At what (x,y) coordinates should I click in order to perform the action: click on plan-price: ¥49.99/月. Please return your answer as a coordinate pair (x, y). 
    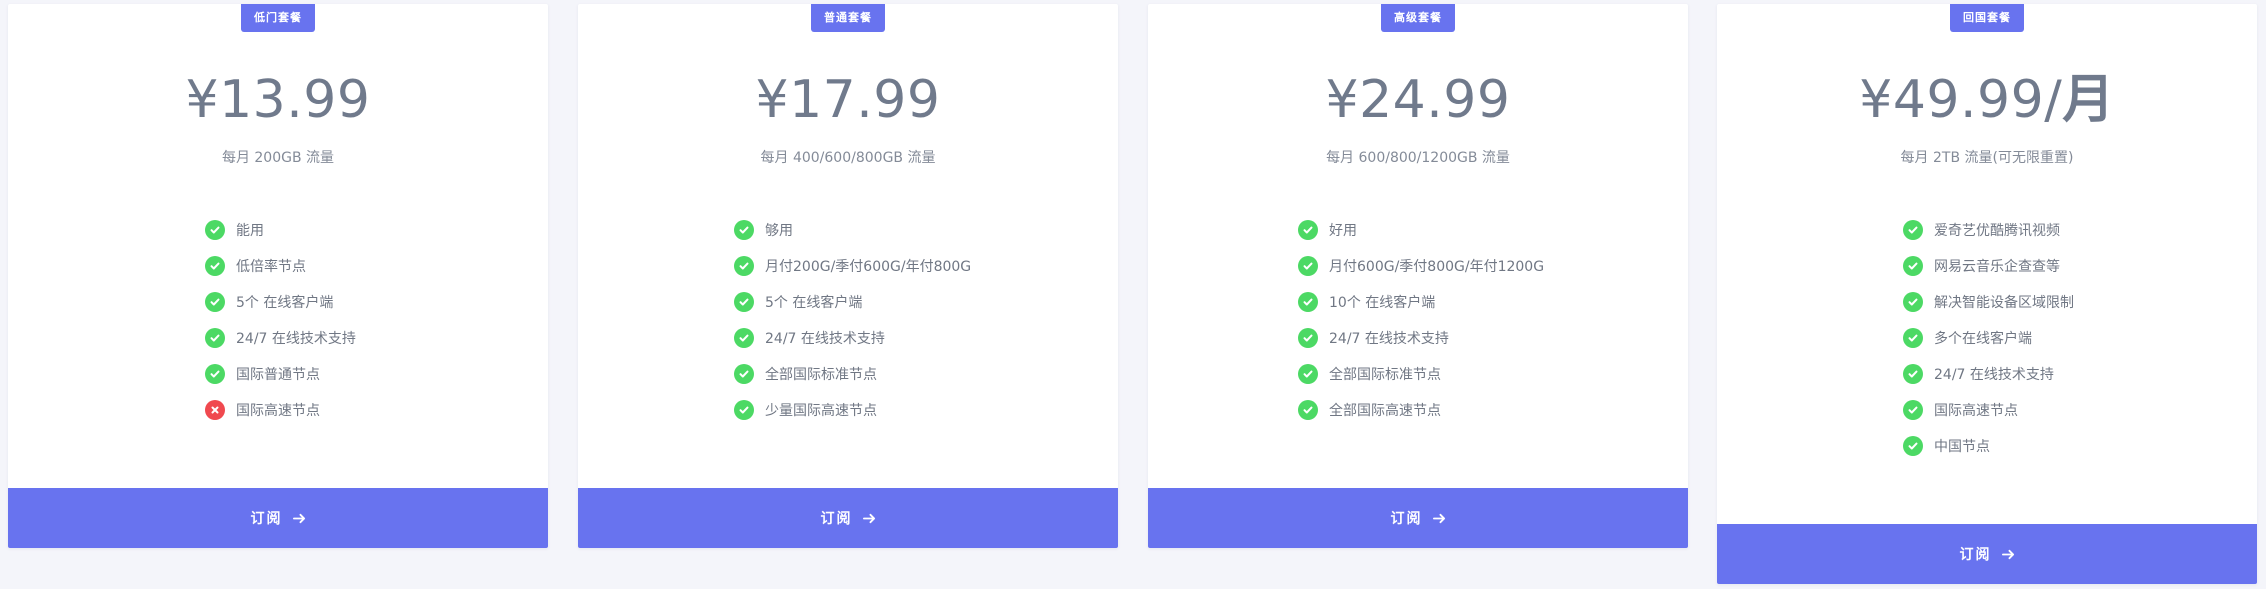
    Looking at the image, I should click on (1987, 100).